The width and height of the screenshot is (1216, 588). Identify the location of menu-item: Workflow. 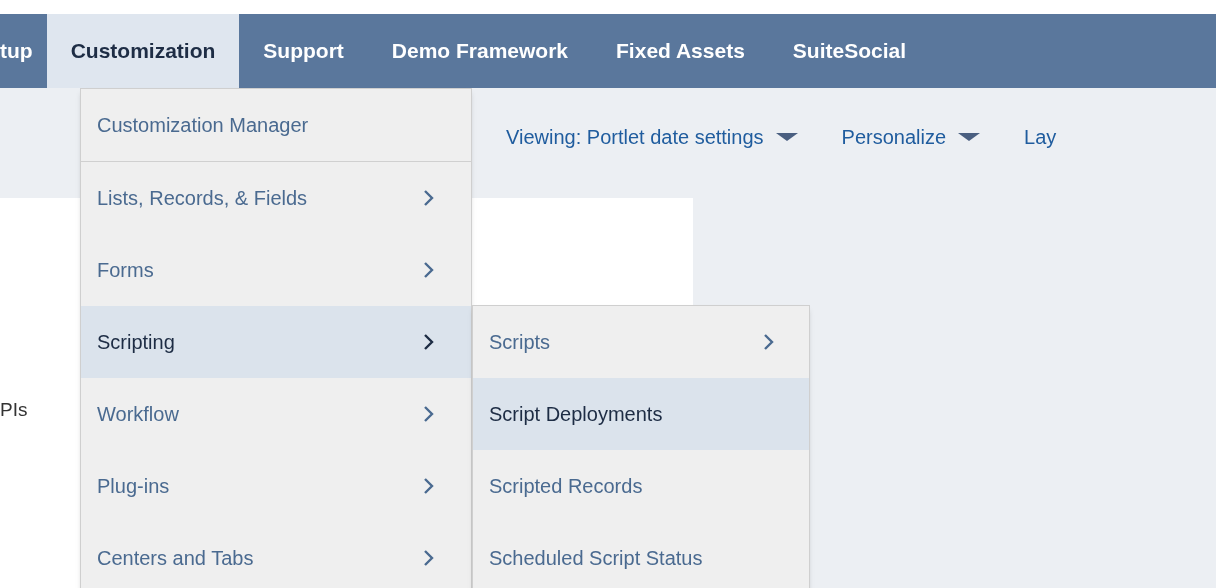
(276, 414).